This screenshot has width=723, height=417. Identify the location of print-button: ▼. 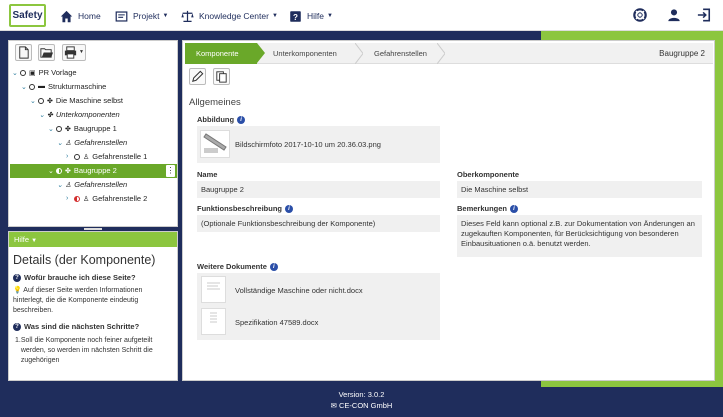
(74, 52).